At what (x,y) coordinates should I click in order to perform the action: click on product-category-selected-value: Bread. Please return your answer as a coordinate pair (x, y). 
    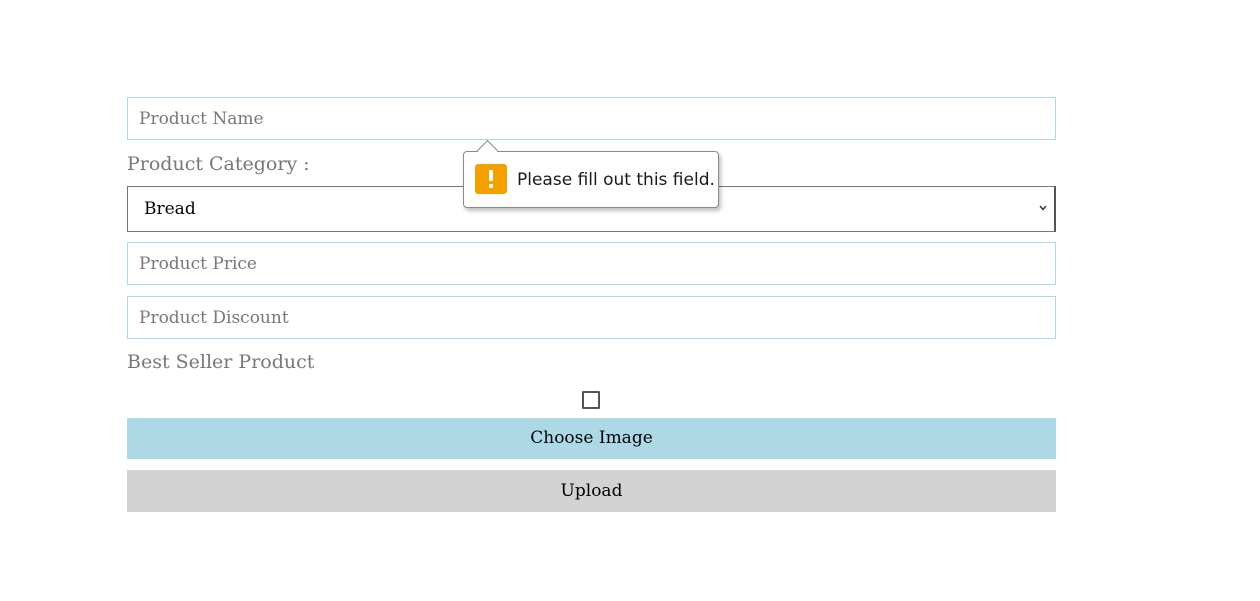
    Looking at the image, I should click on (170, 209).